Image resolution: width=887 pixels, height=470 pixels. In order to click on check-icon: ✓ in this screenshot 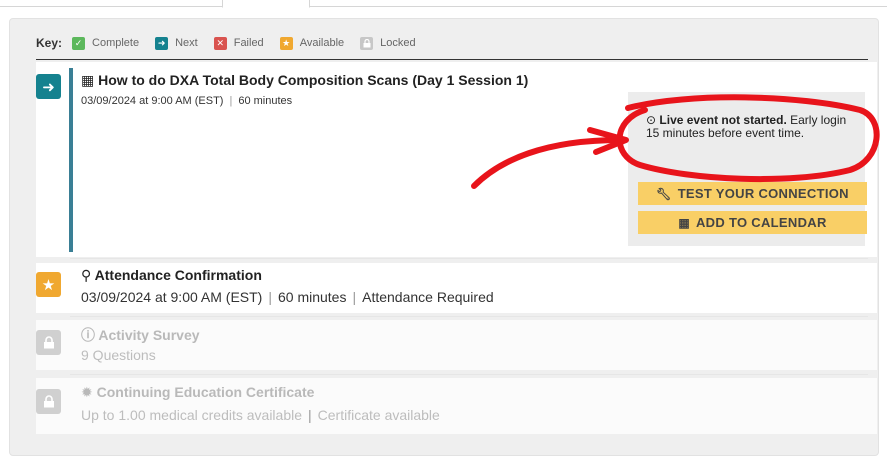, I will do `click(79, 43)`.